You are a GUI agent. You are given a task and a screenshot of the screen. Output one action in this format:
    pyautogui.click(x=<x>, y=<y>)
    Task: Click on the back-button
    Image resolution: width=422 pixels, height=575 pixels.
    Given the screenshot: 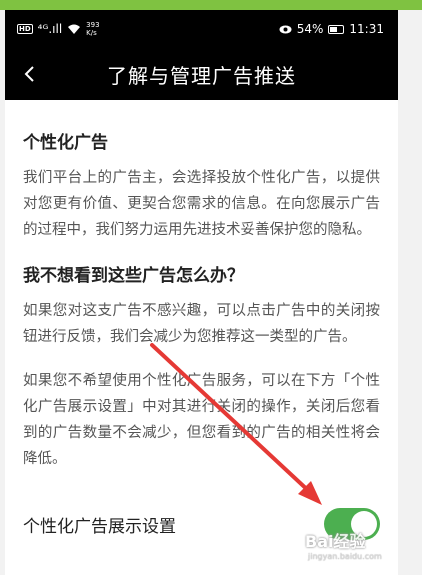 What is the action you would take?
    pyautogui.click(x=38, y=74)
    